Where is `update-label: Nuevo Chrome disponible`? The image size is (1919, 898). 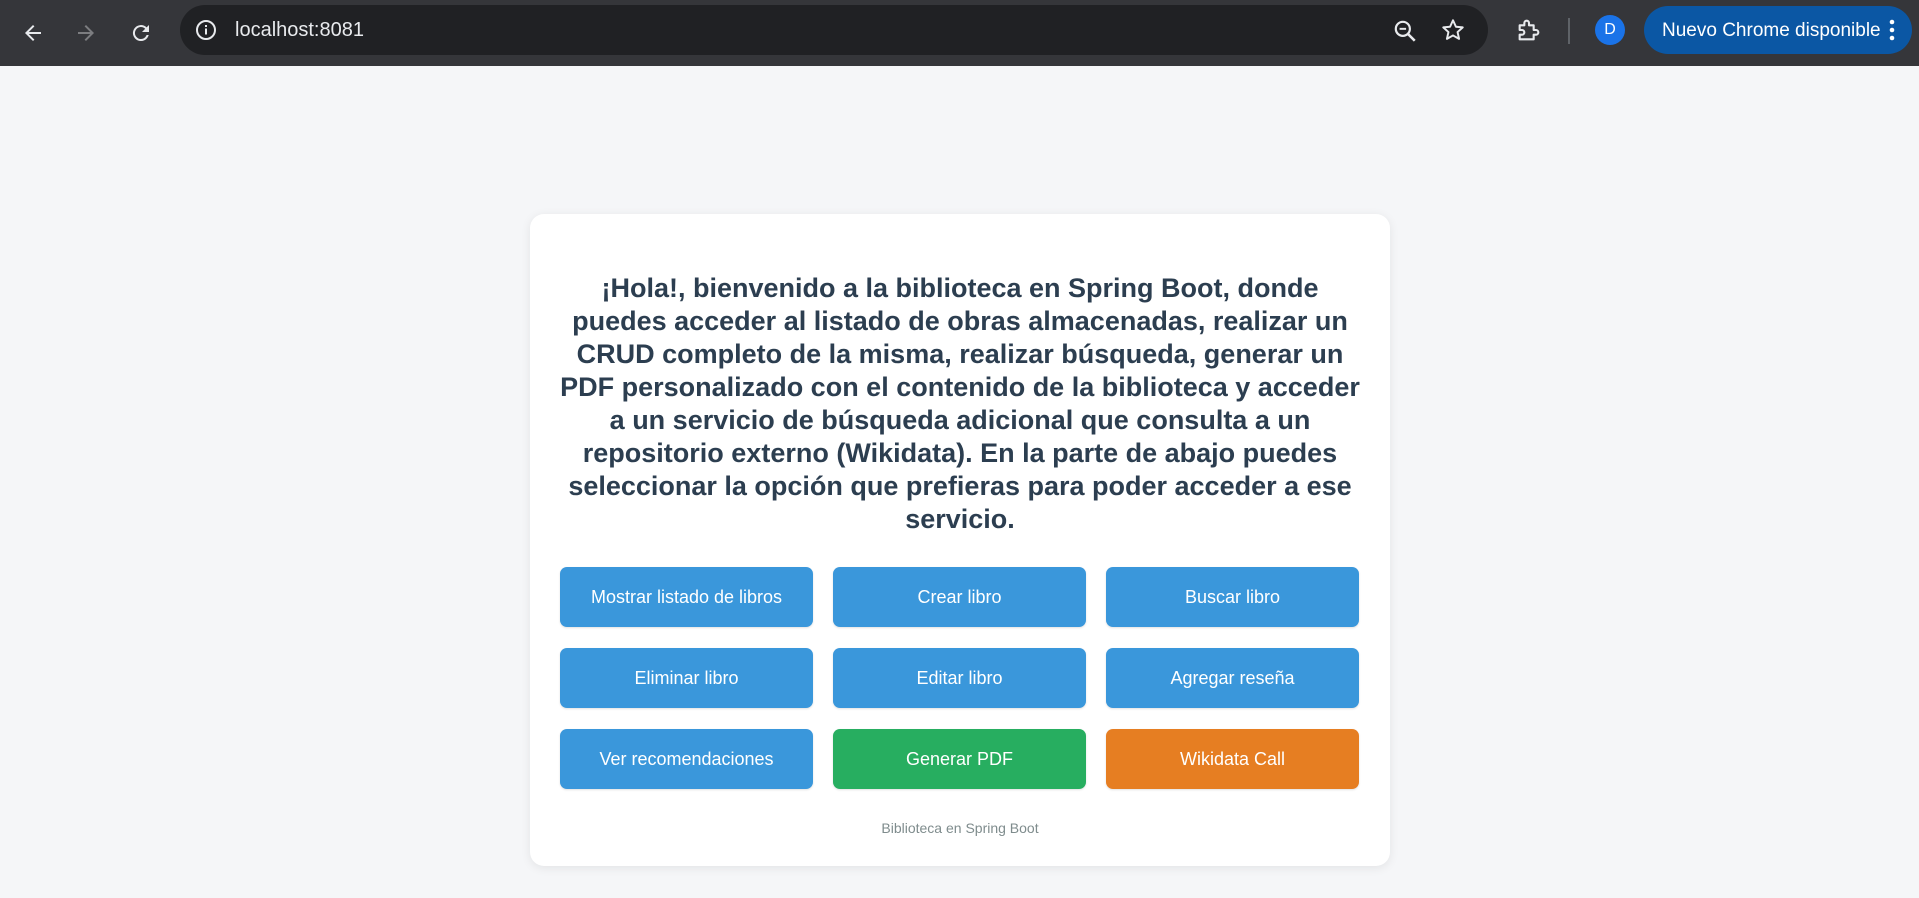 update-label: Nuevo Chrome disponible is located at coordinates (1771, 30).